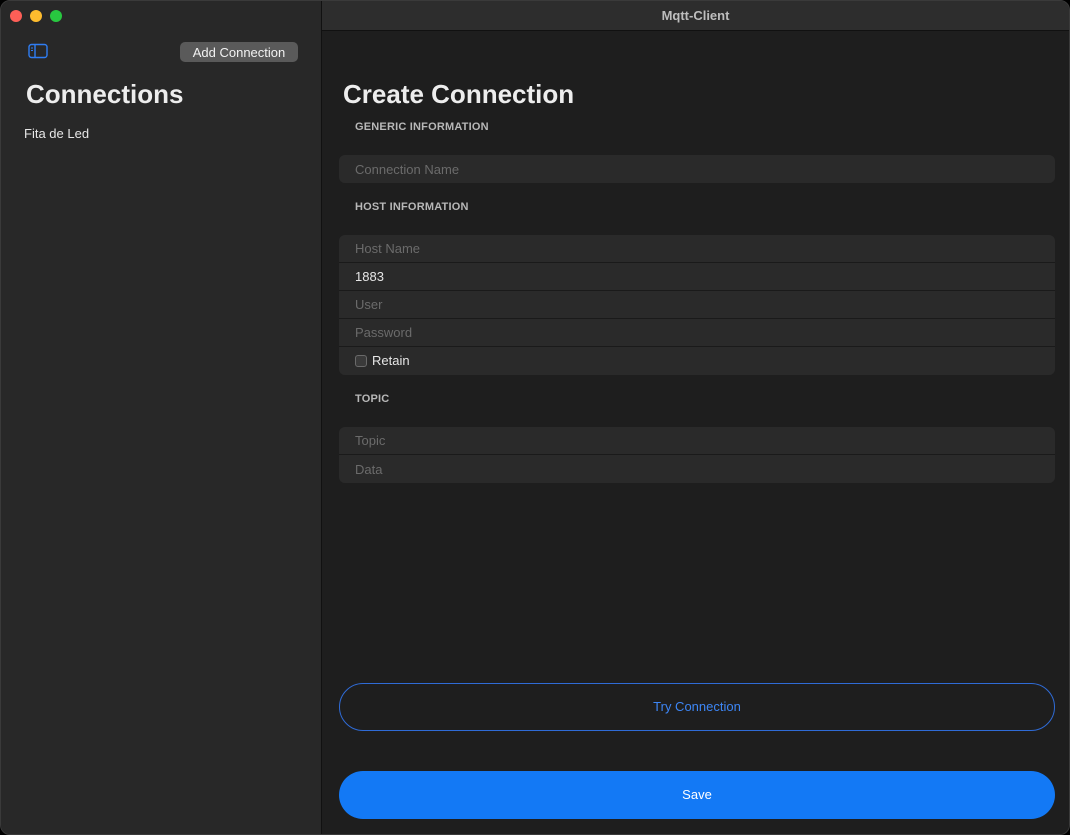 The height and width of the screenshot is (835, 1070). What do you see at coordinates (697, 361) in the screenshot?
I see `retain-row: Retain` at bounding box center [697, 361].